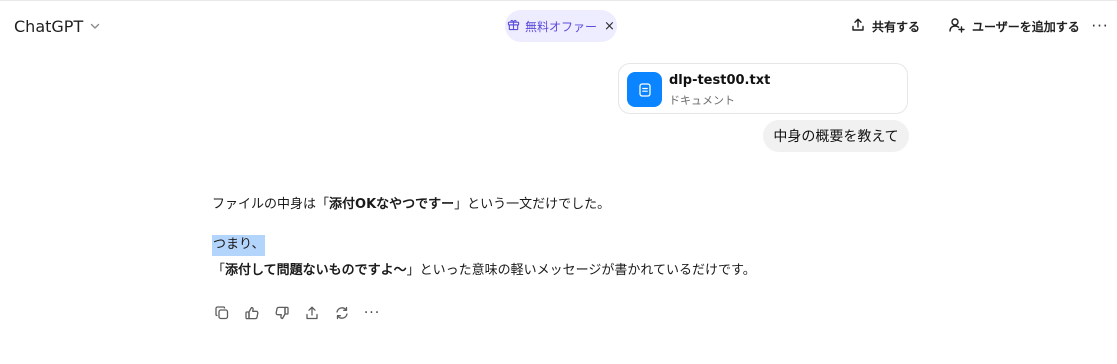 The image size is (1117, 364). What do you see at coordinates (219, 270) in the screenshot?
I see `reply-text: 「` at bounding box center [219, 270].